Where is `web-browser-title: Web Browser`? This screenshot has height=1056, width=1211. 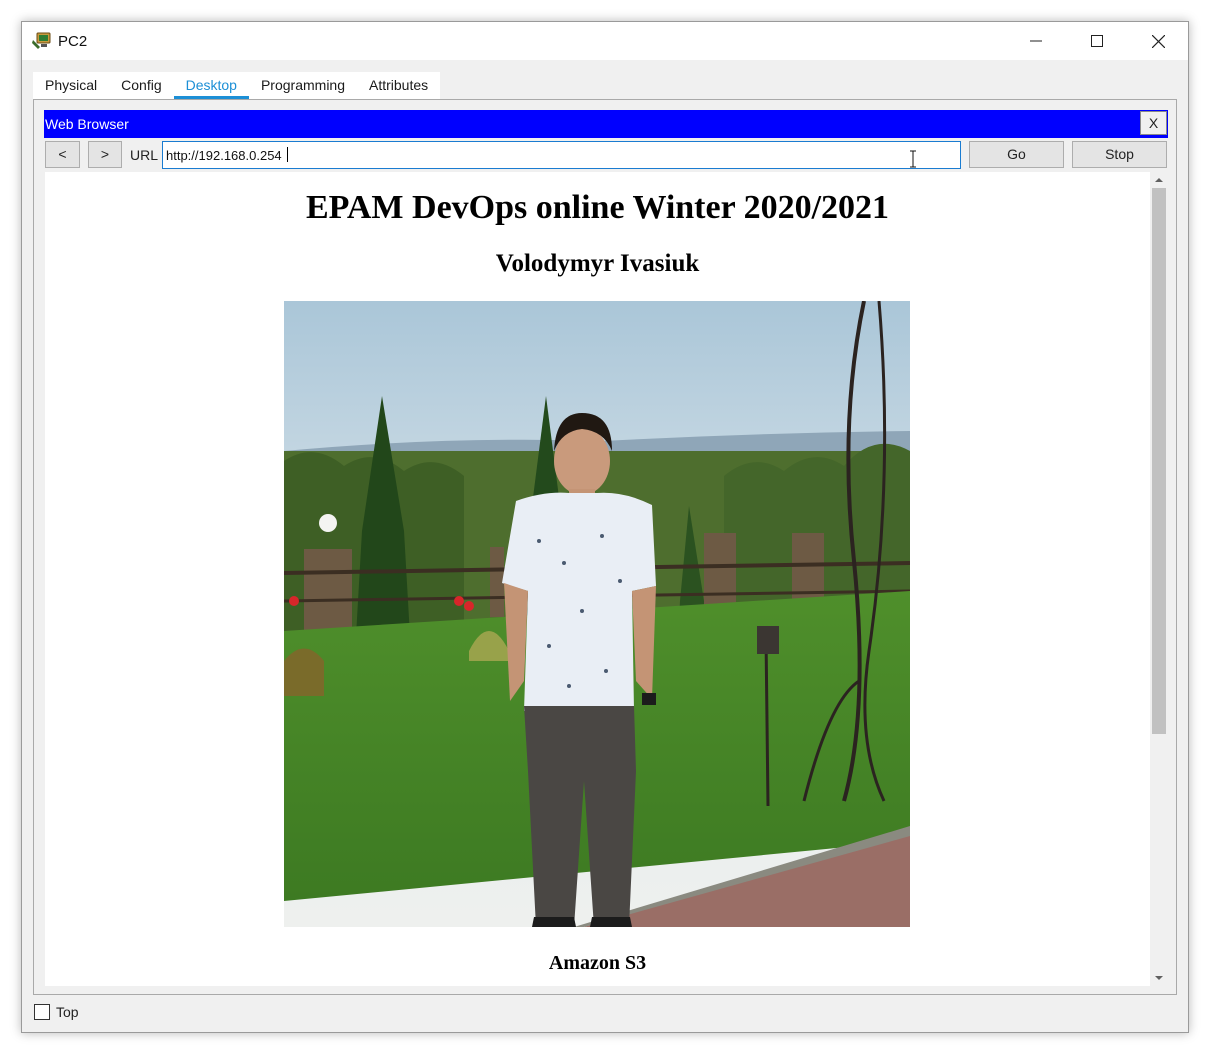
web-browser-title: Web Browser is located at coordinates (87, 124).